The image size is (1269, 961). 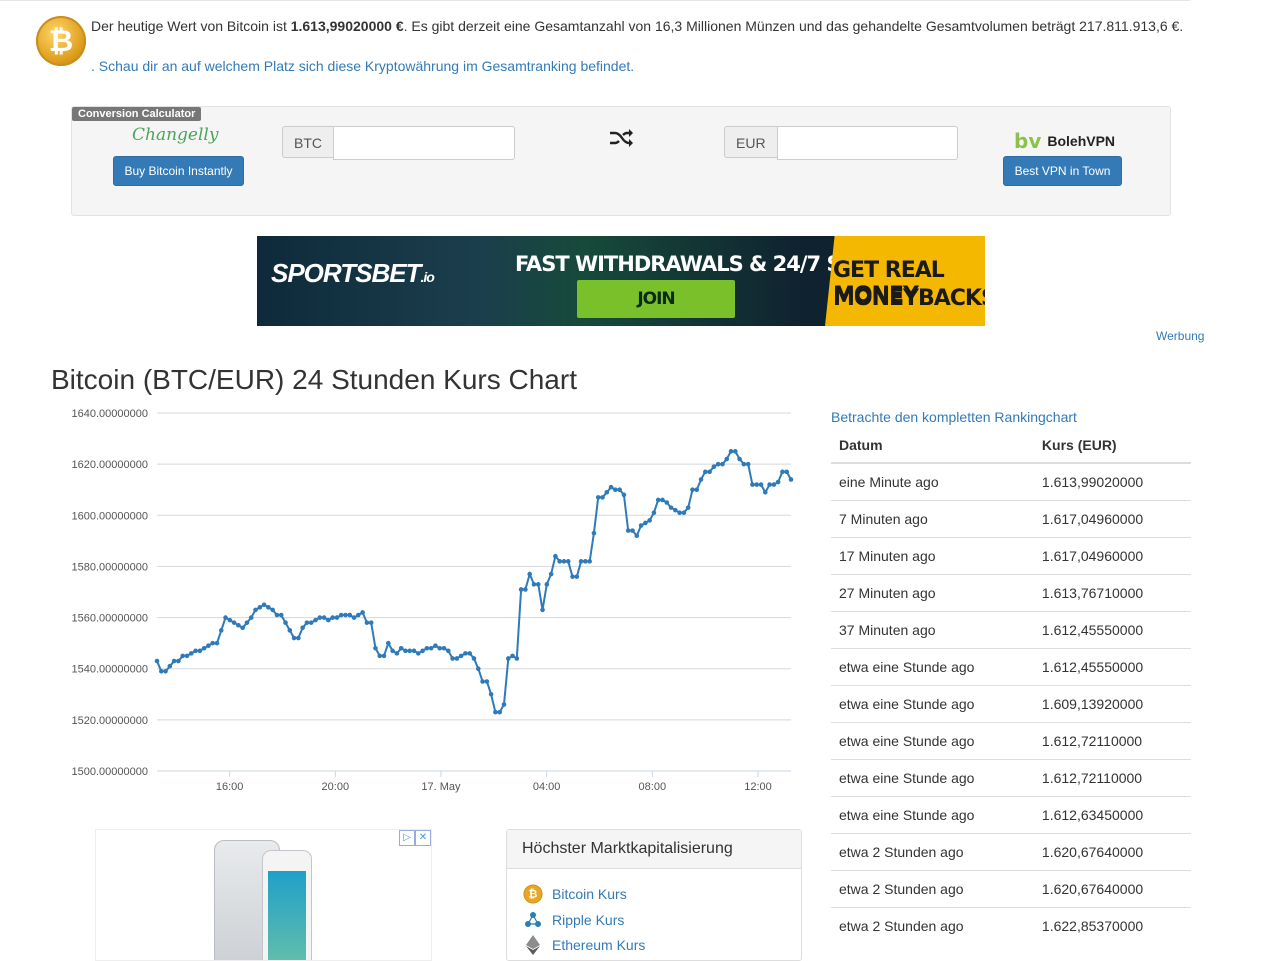 I want to click on table-row: 17 Minuten ago 1.617,04960000, so click(x=1011, y=556).